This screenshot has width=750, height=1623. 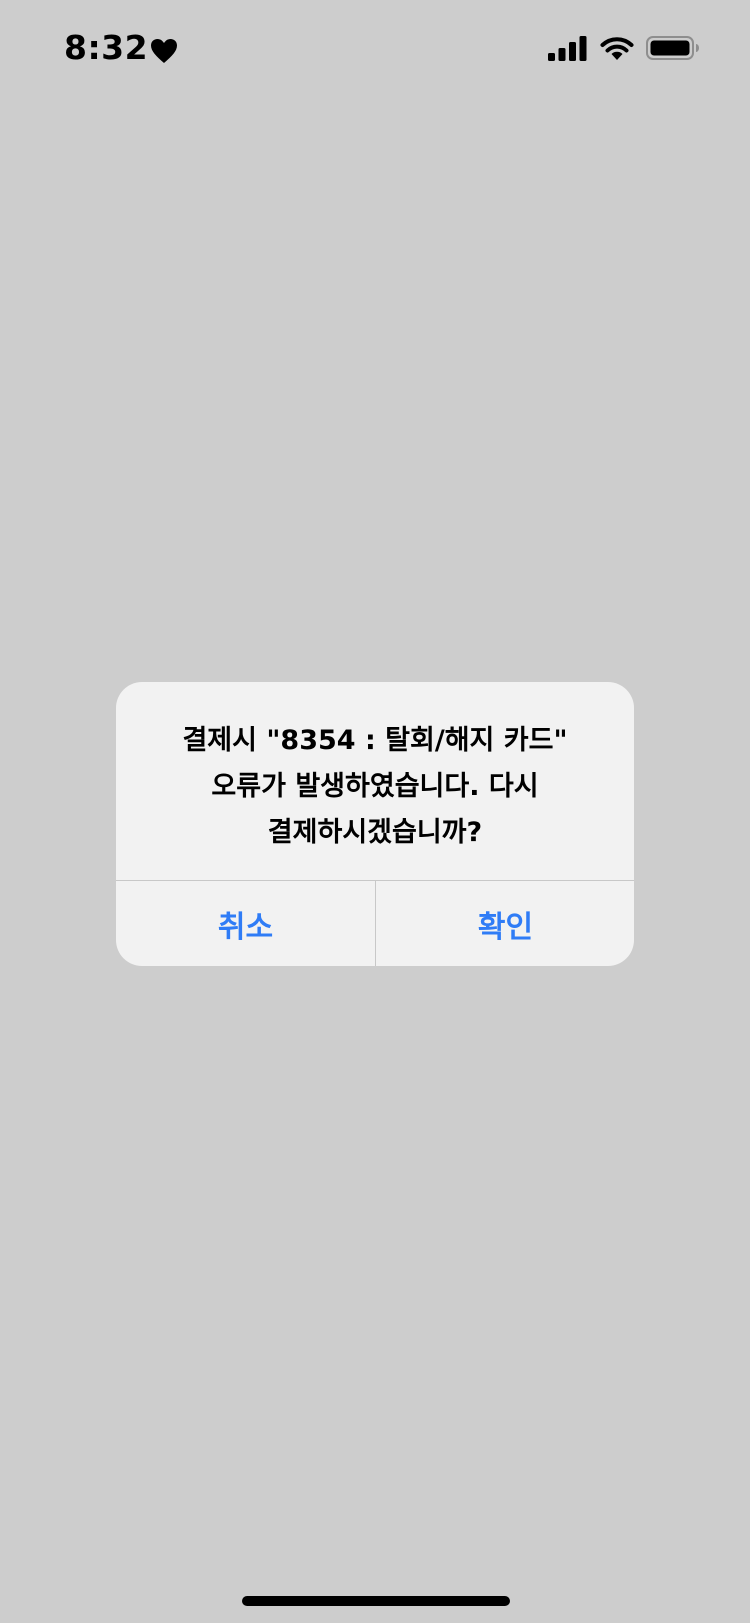 I want to click on cellular-signal-icon, so click(x=567, y=48).